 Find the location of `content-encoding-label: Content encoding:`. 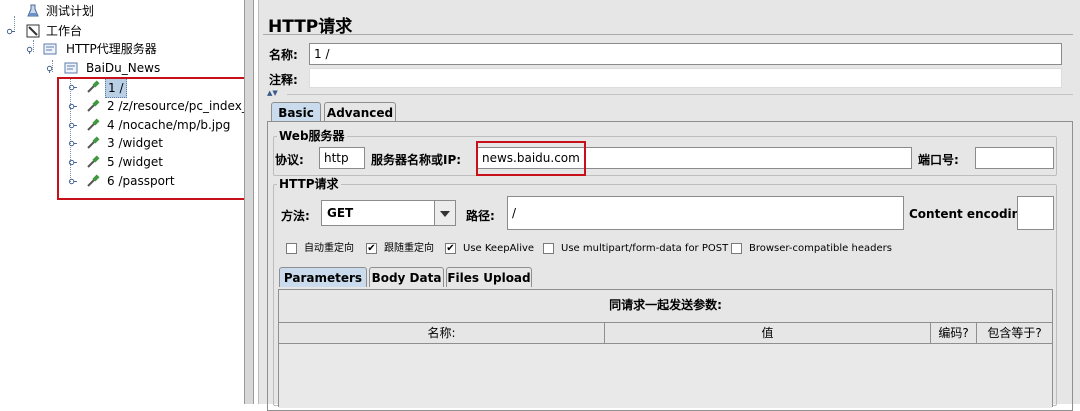

content-encoding-label: Content encoding: is located at coordinates (971, 214).